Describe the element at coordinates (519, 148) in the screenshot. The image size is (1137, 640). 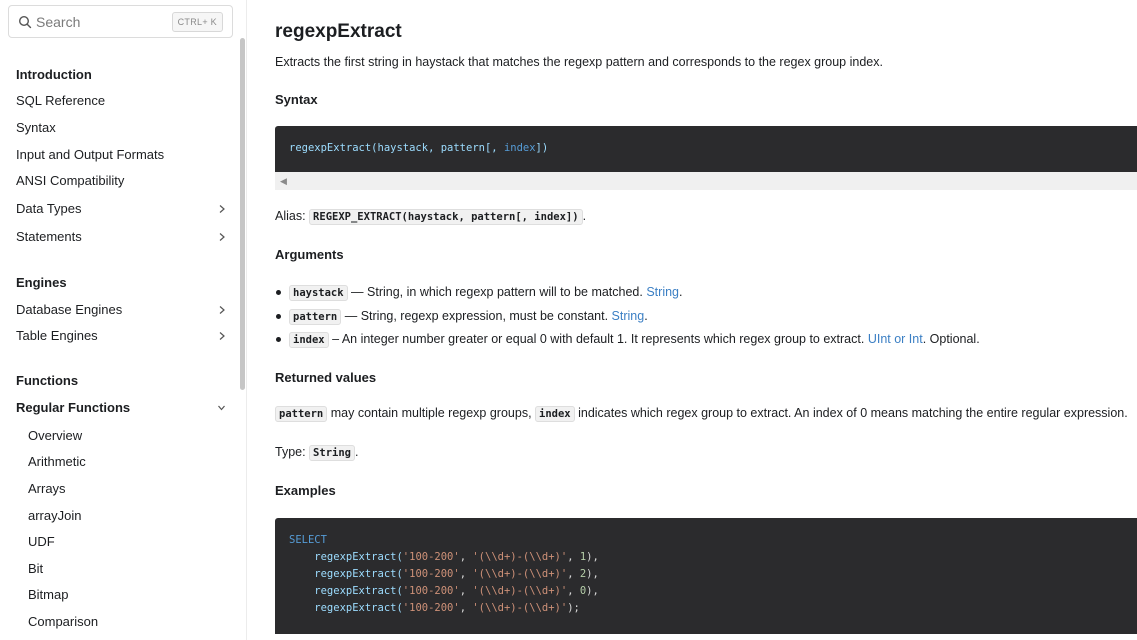
I see `code-param: index` at that location.